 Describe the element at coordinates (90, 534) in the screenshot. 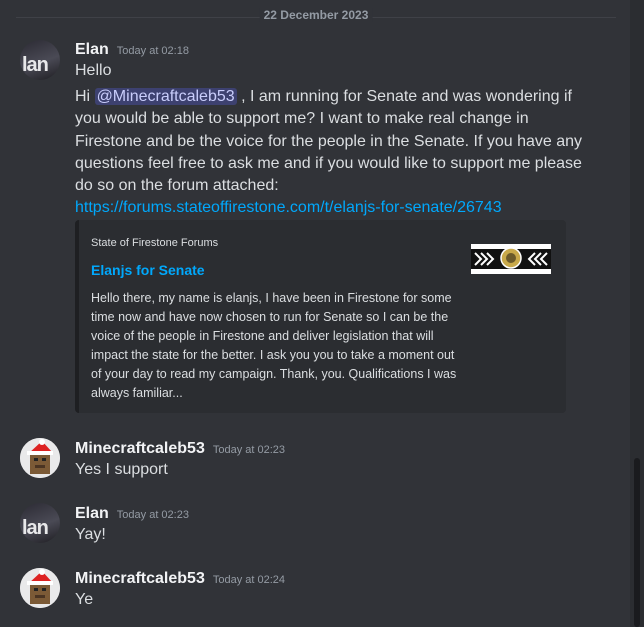

I see `message-text: Yay!` at that location.